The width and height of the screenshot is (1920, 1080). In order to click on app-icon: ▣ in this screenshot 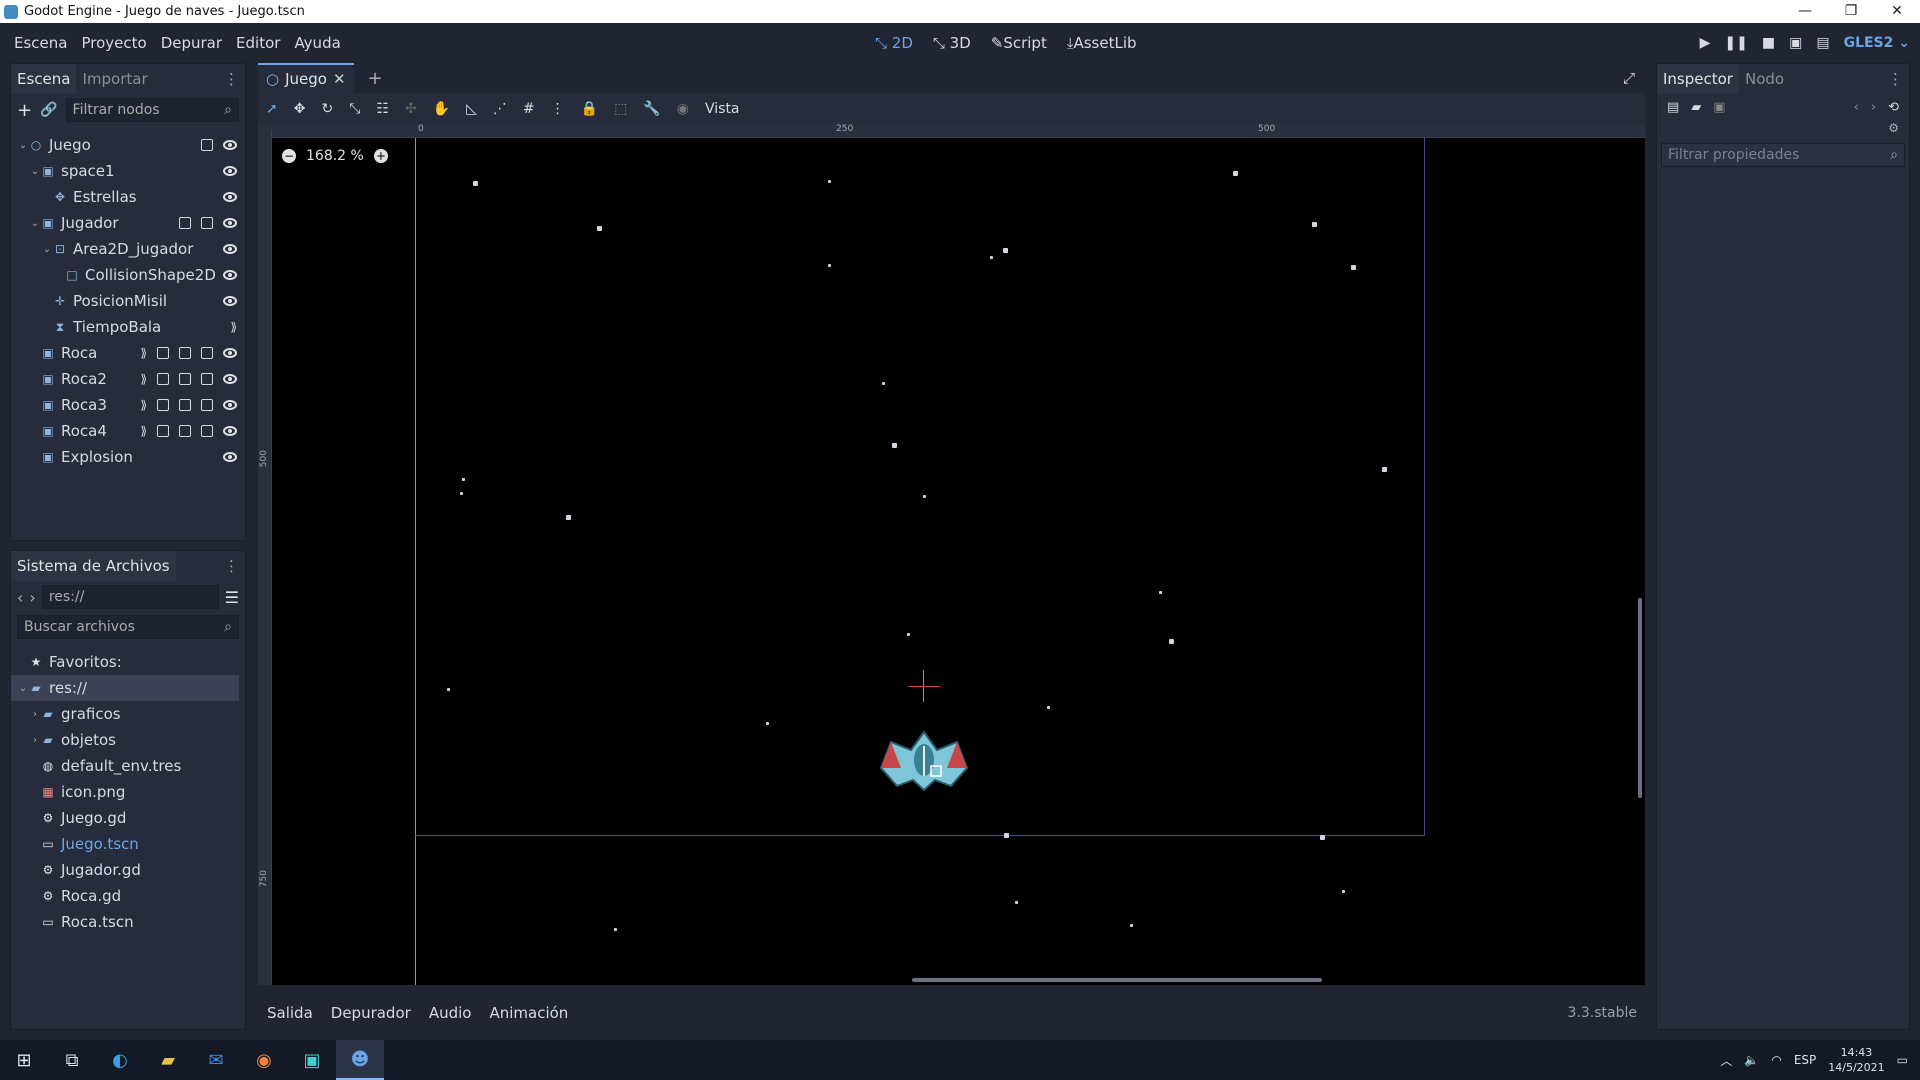, I will do `click(312, 1060)`.